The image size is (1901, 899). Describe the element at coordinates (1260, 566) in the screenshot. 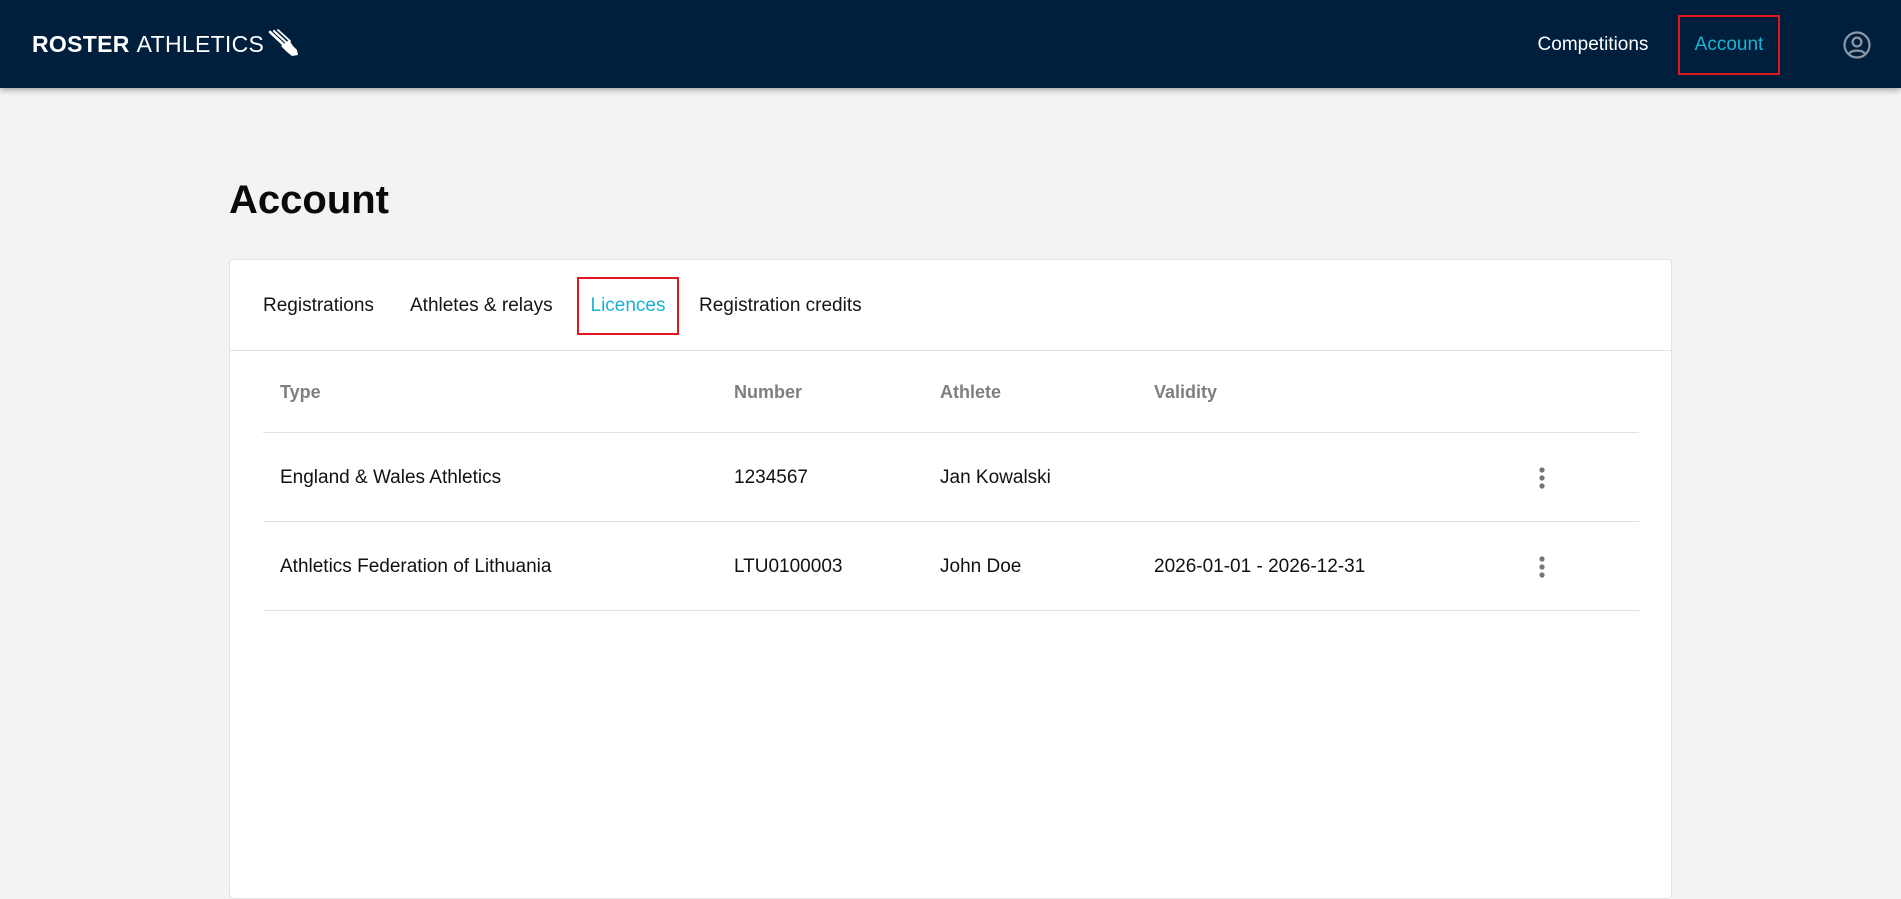

I see `cell-validity: 2026-01-01 - 2026-12-31` at that location.